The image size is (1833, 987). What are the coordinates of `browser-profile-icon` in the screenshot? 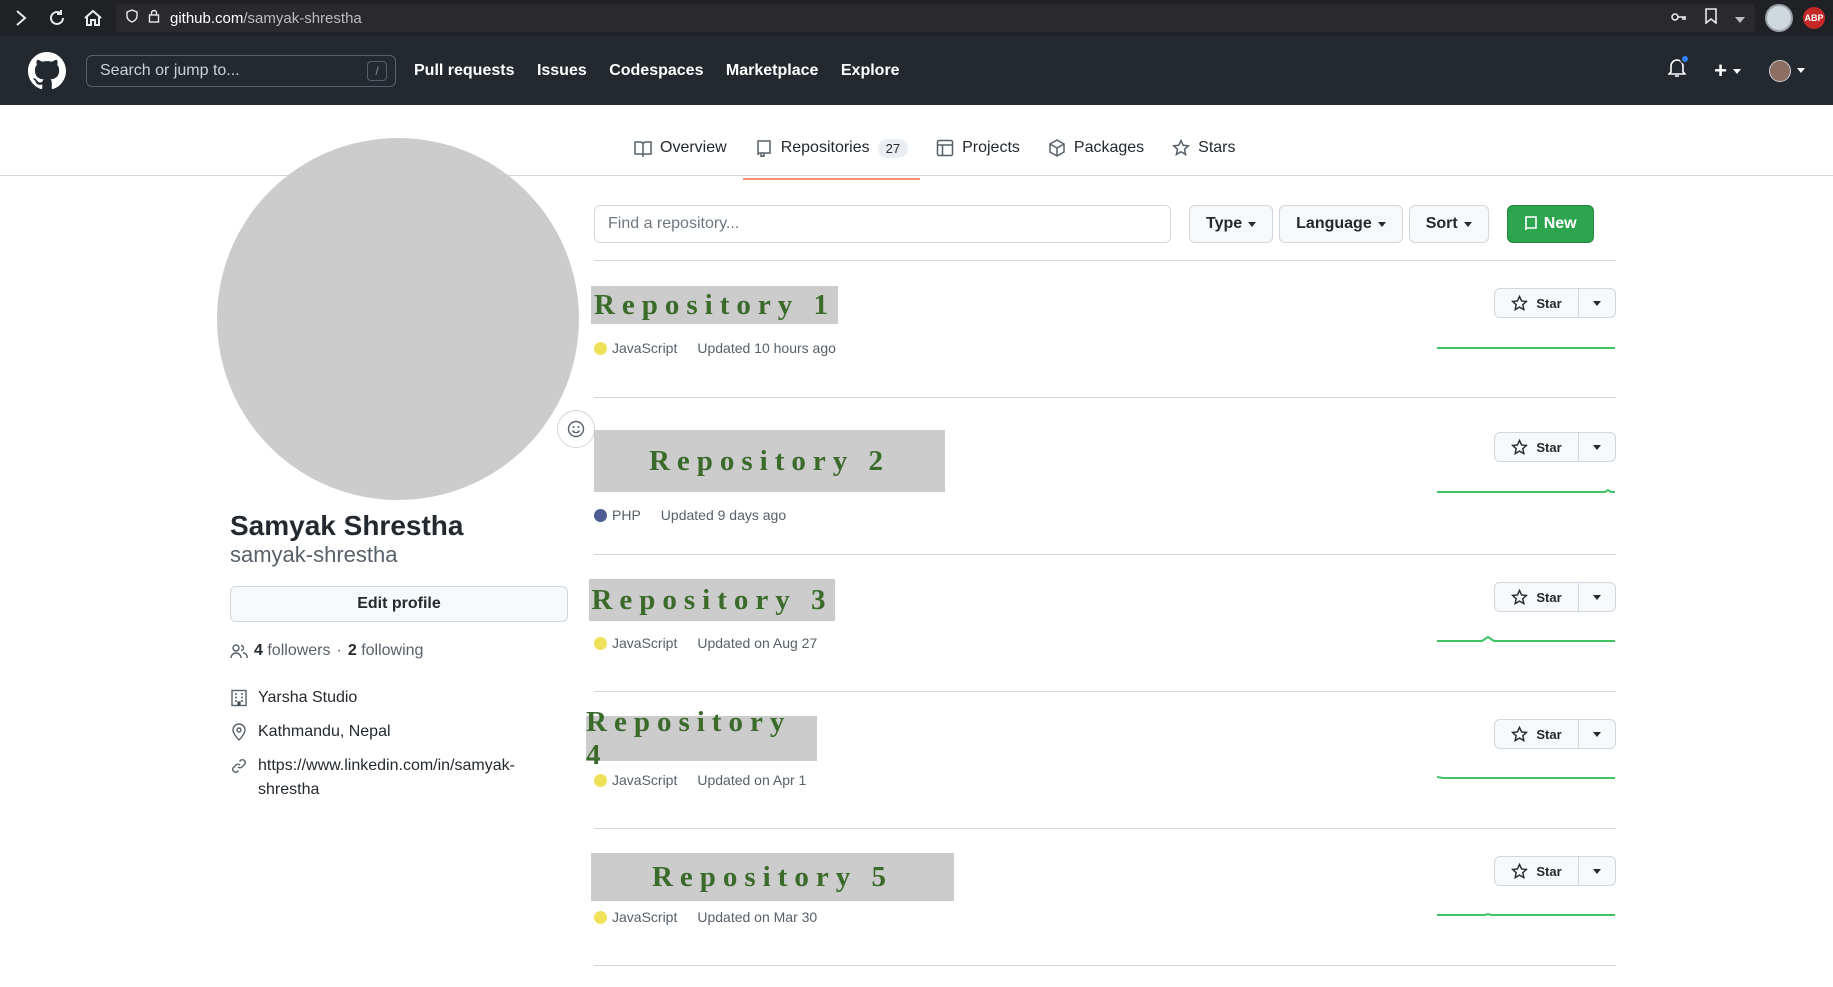 It's located at (1779, 18).